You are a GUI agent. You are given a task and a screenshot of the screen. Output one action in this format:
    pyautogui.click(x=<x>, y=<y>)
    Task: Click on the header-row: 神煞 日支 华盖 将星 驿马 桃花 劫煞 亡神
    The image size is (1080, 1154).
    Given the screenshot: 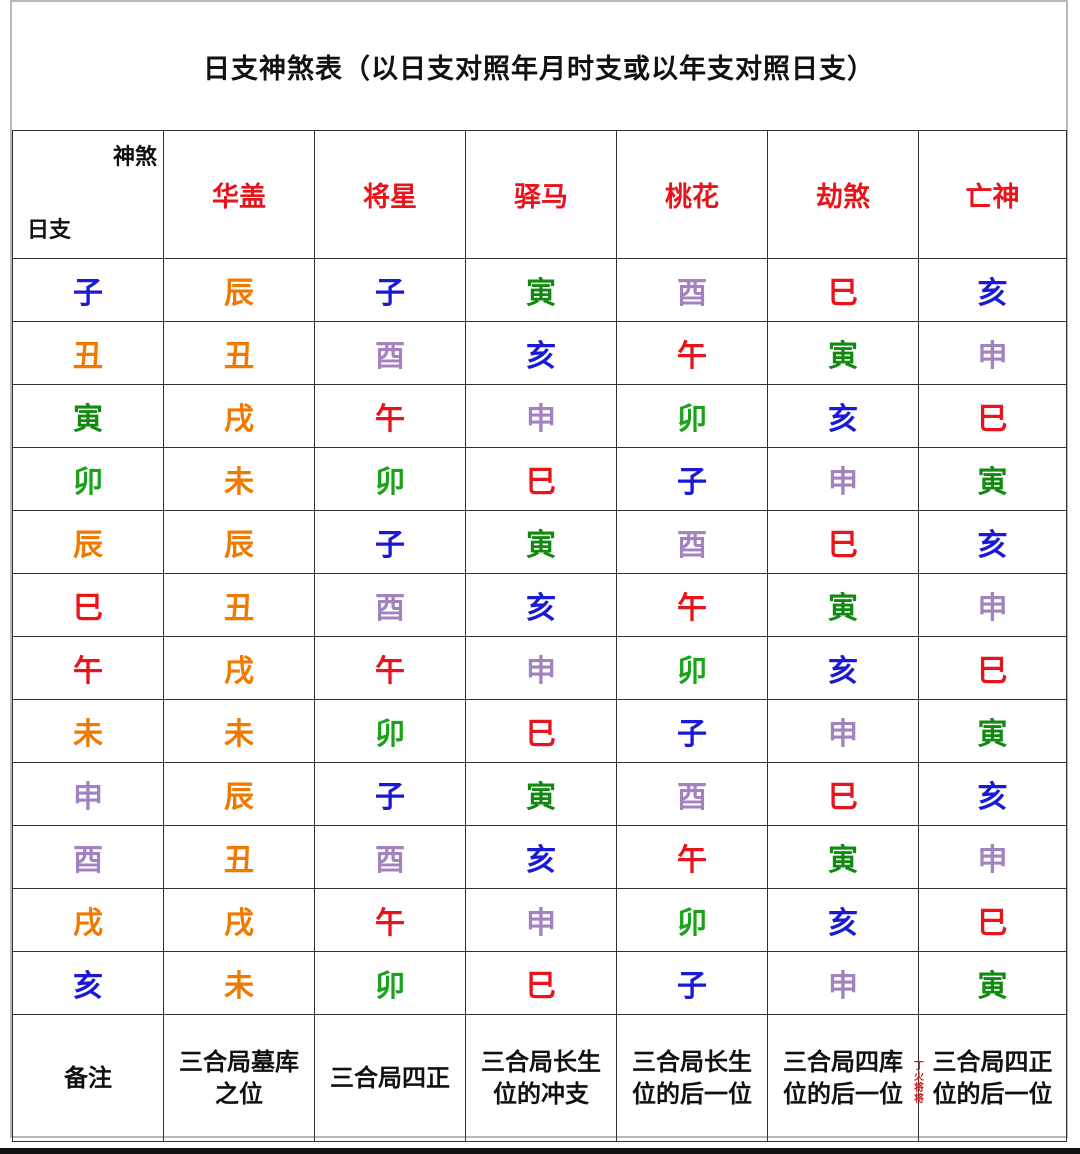 What is the action you would take?
    pyautogui.click(x=539, y=194)
    